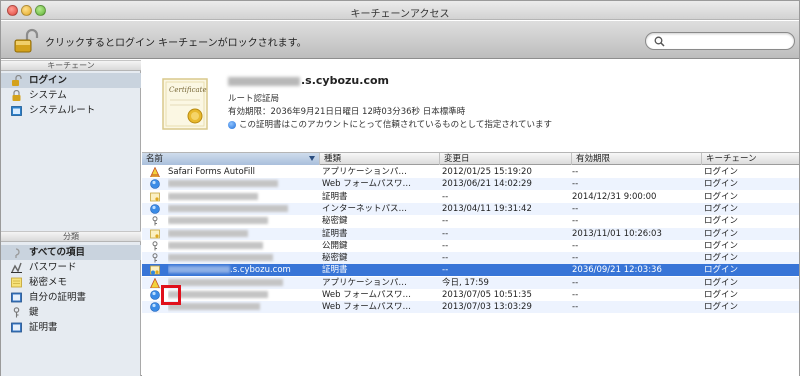 The width and height of the screenshot is (800, 376). What do you see at coordinates (400, 10) in the screenshot?
I see `title-bar: キーチェーンアクセス` at bounding box center [400, 10].